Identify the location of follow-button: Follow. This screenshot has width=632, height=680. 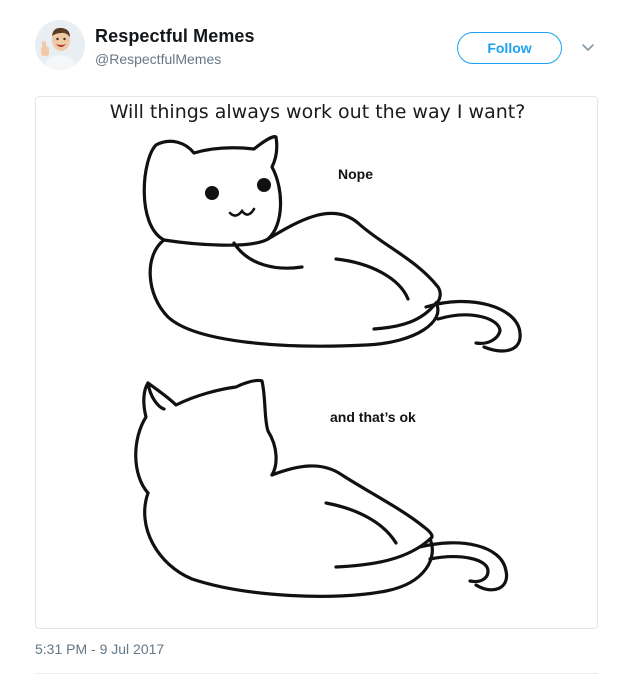
(509, 48).